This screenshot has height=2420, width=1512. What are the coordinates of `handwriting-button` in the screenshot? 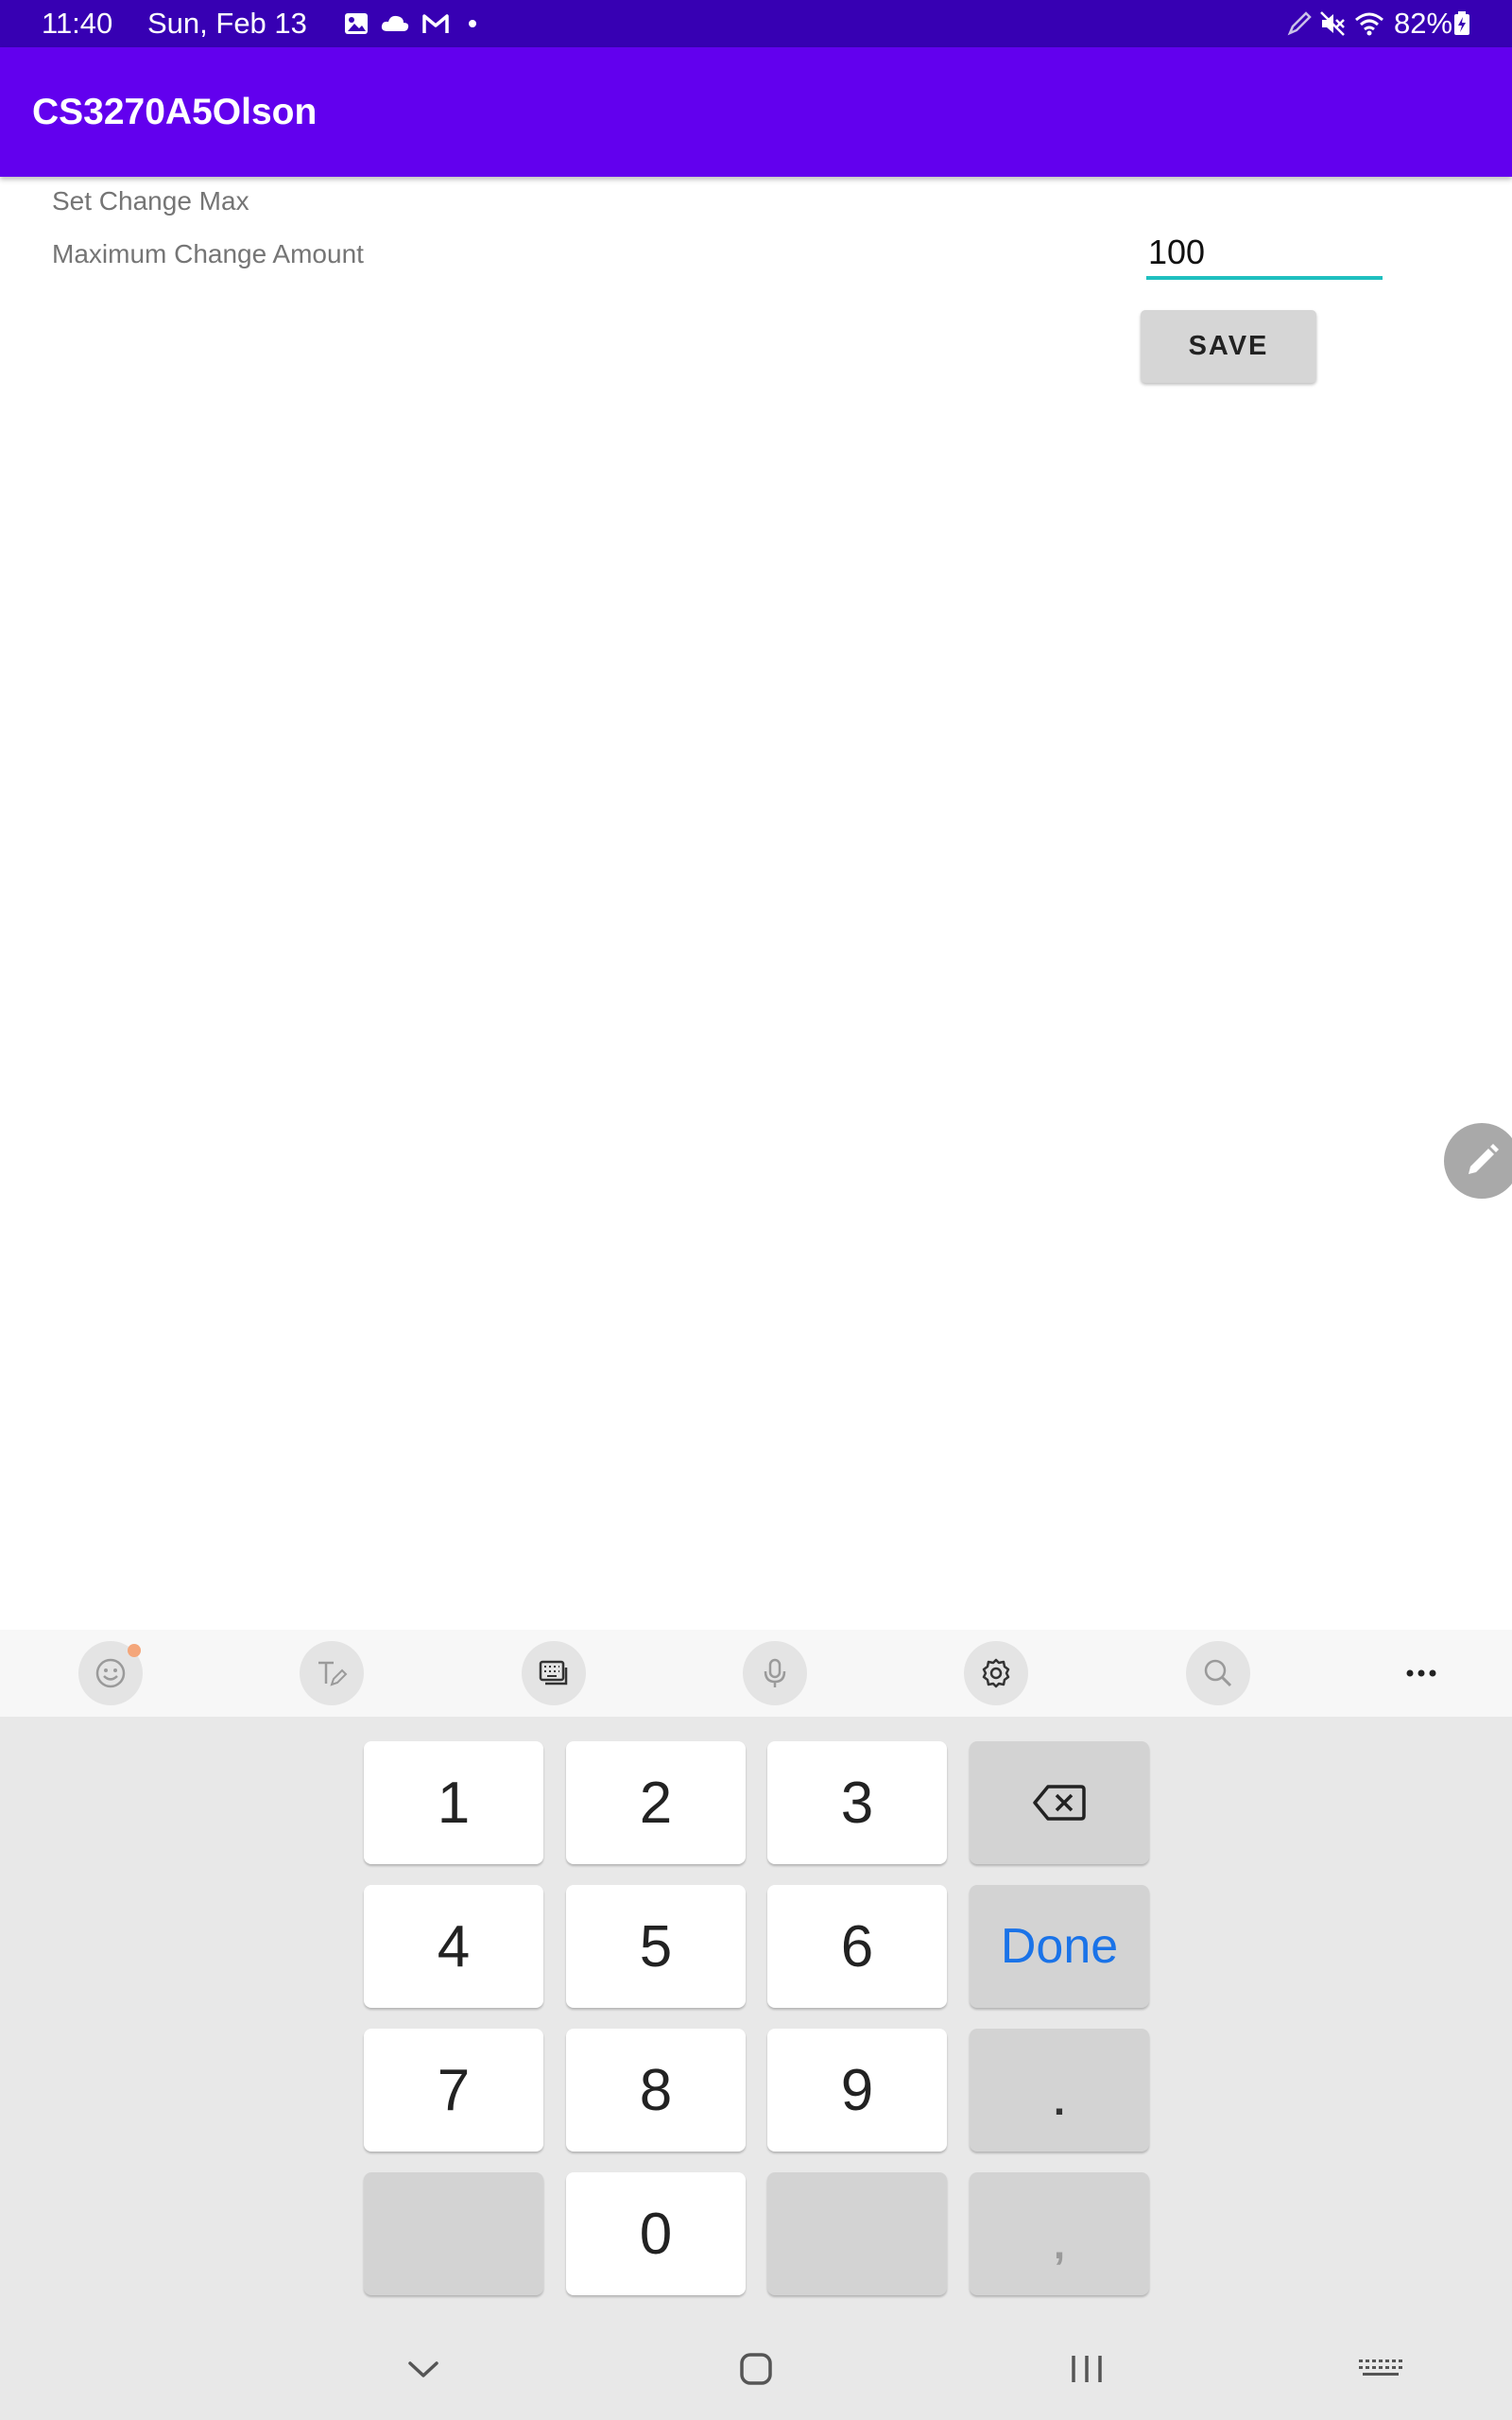 It's located at (332, 1673).